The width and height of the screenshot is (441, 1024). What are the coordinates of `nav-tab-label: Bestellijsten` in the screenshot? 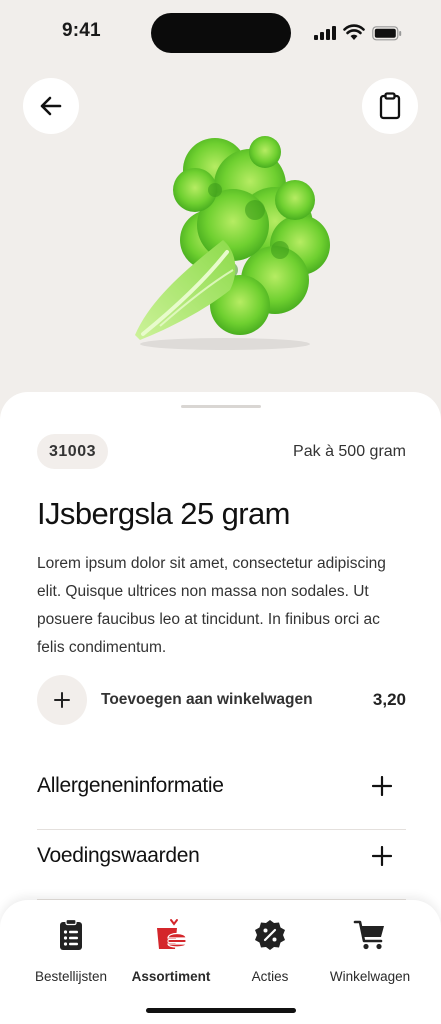 It's located at (71, 976).